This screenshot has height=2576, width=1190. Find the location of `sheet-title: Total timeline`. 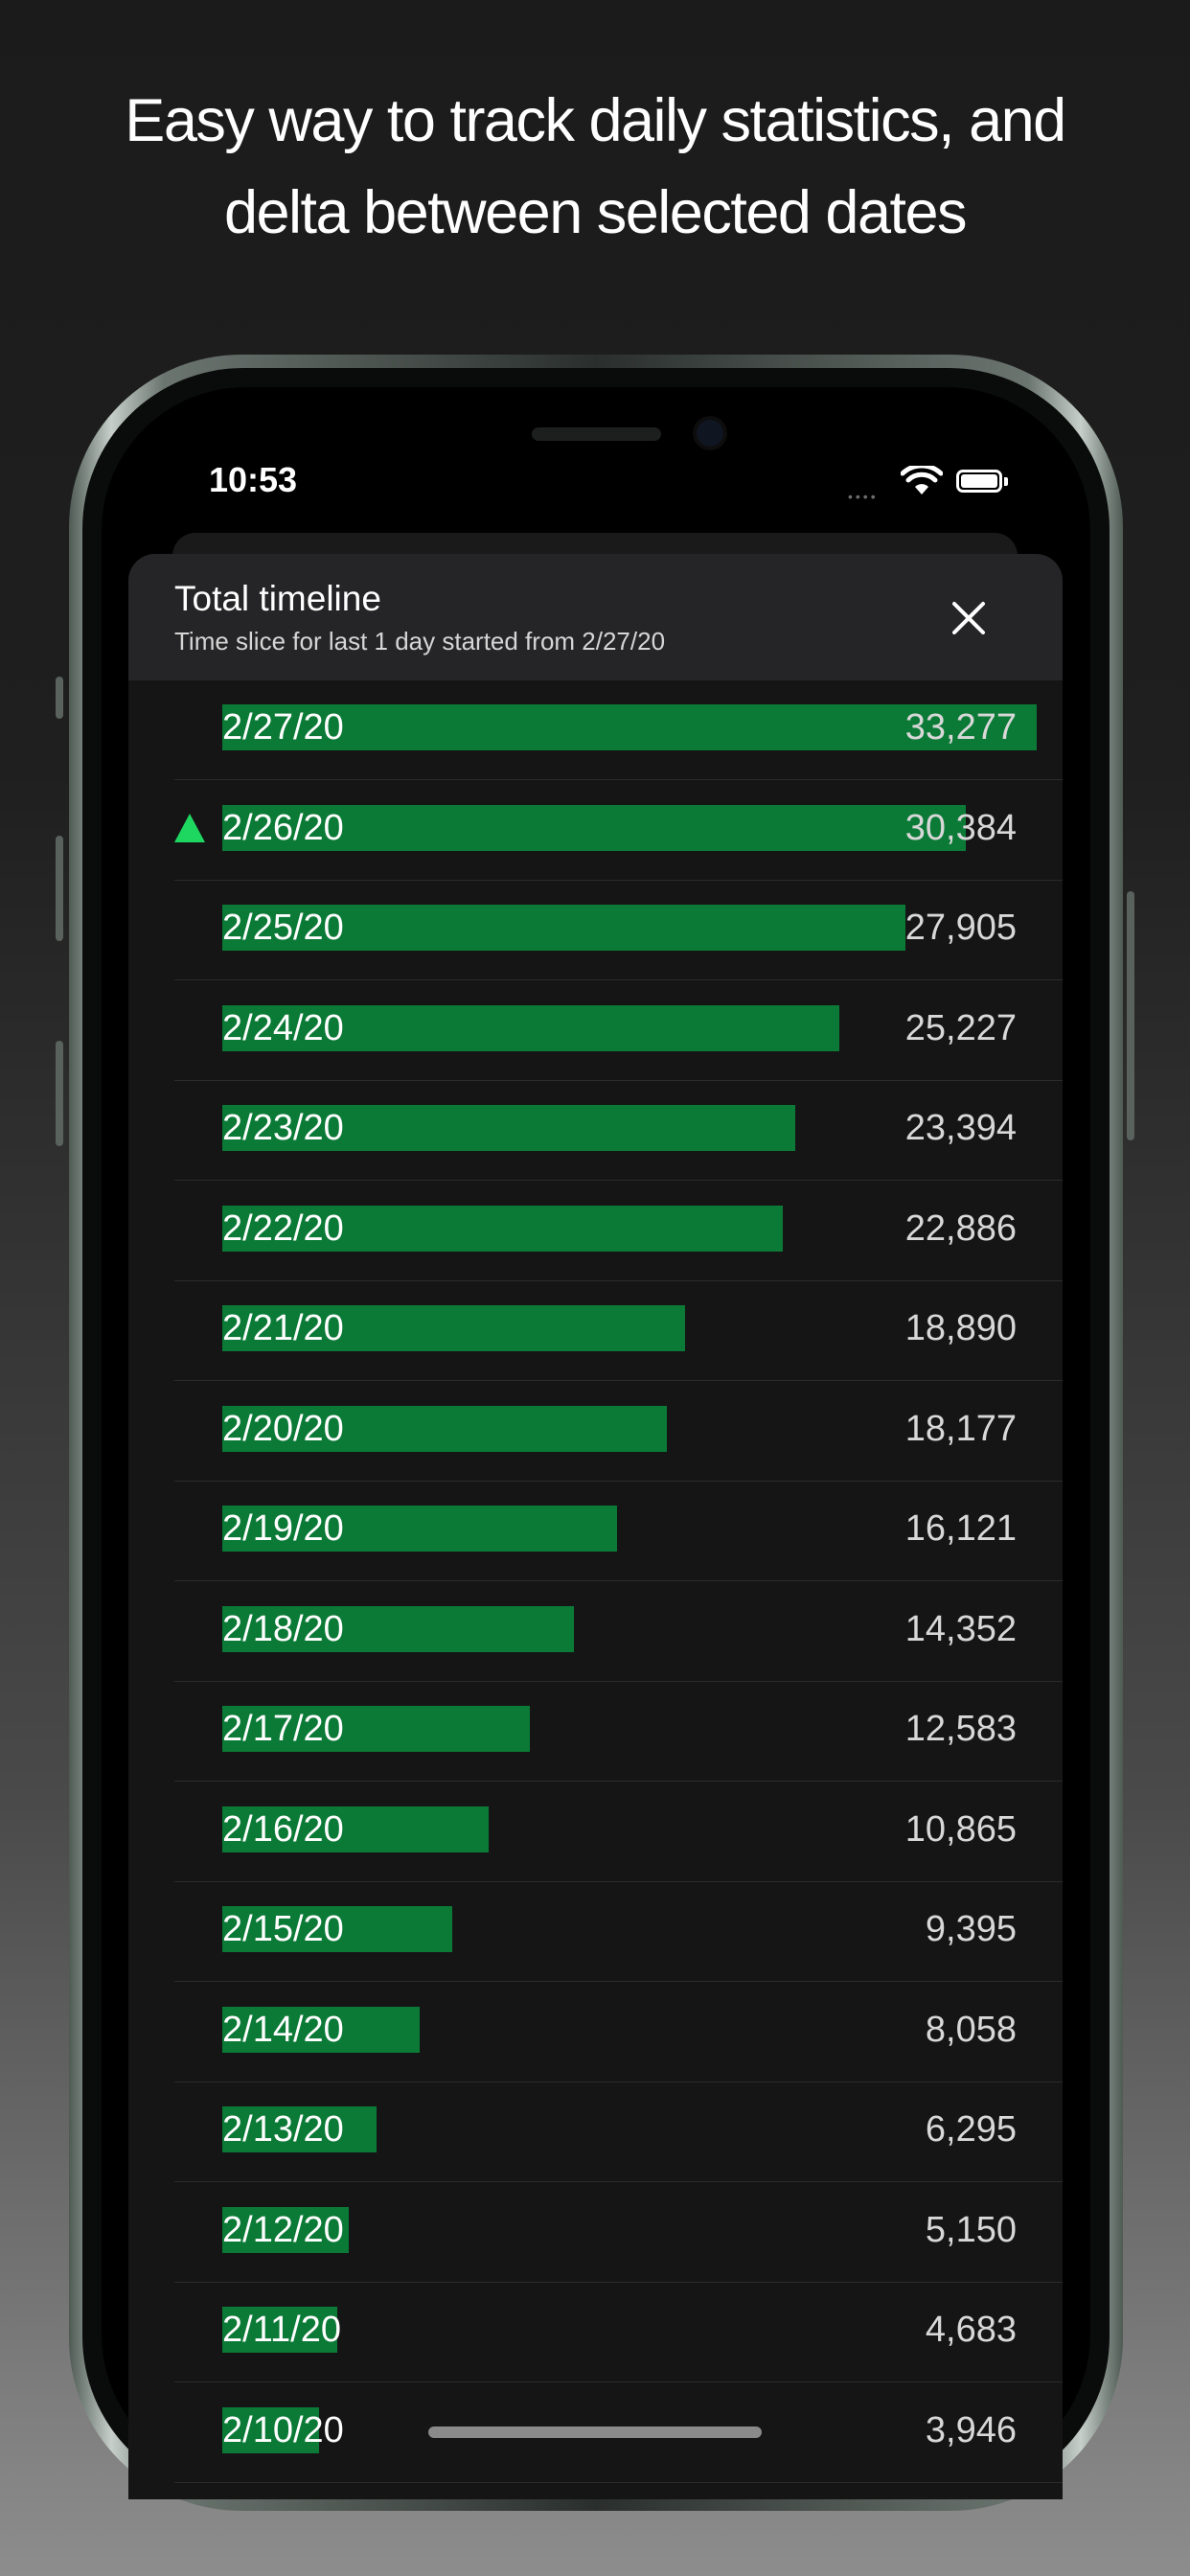

sheet-title: Total timeline is located at coordinates (278, 598).